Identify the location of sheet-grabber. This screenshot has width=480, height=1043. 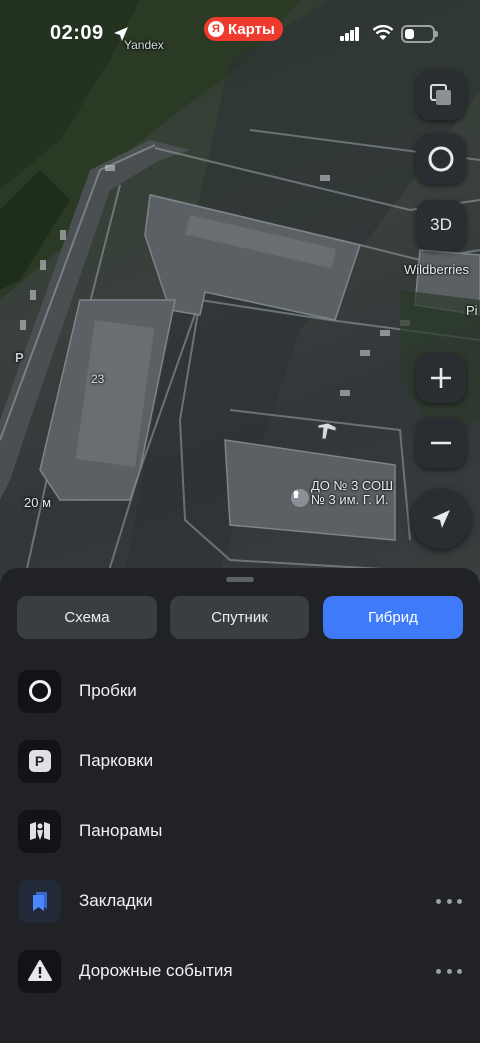
(240, 579).